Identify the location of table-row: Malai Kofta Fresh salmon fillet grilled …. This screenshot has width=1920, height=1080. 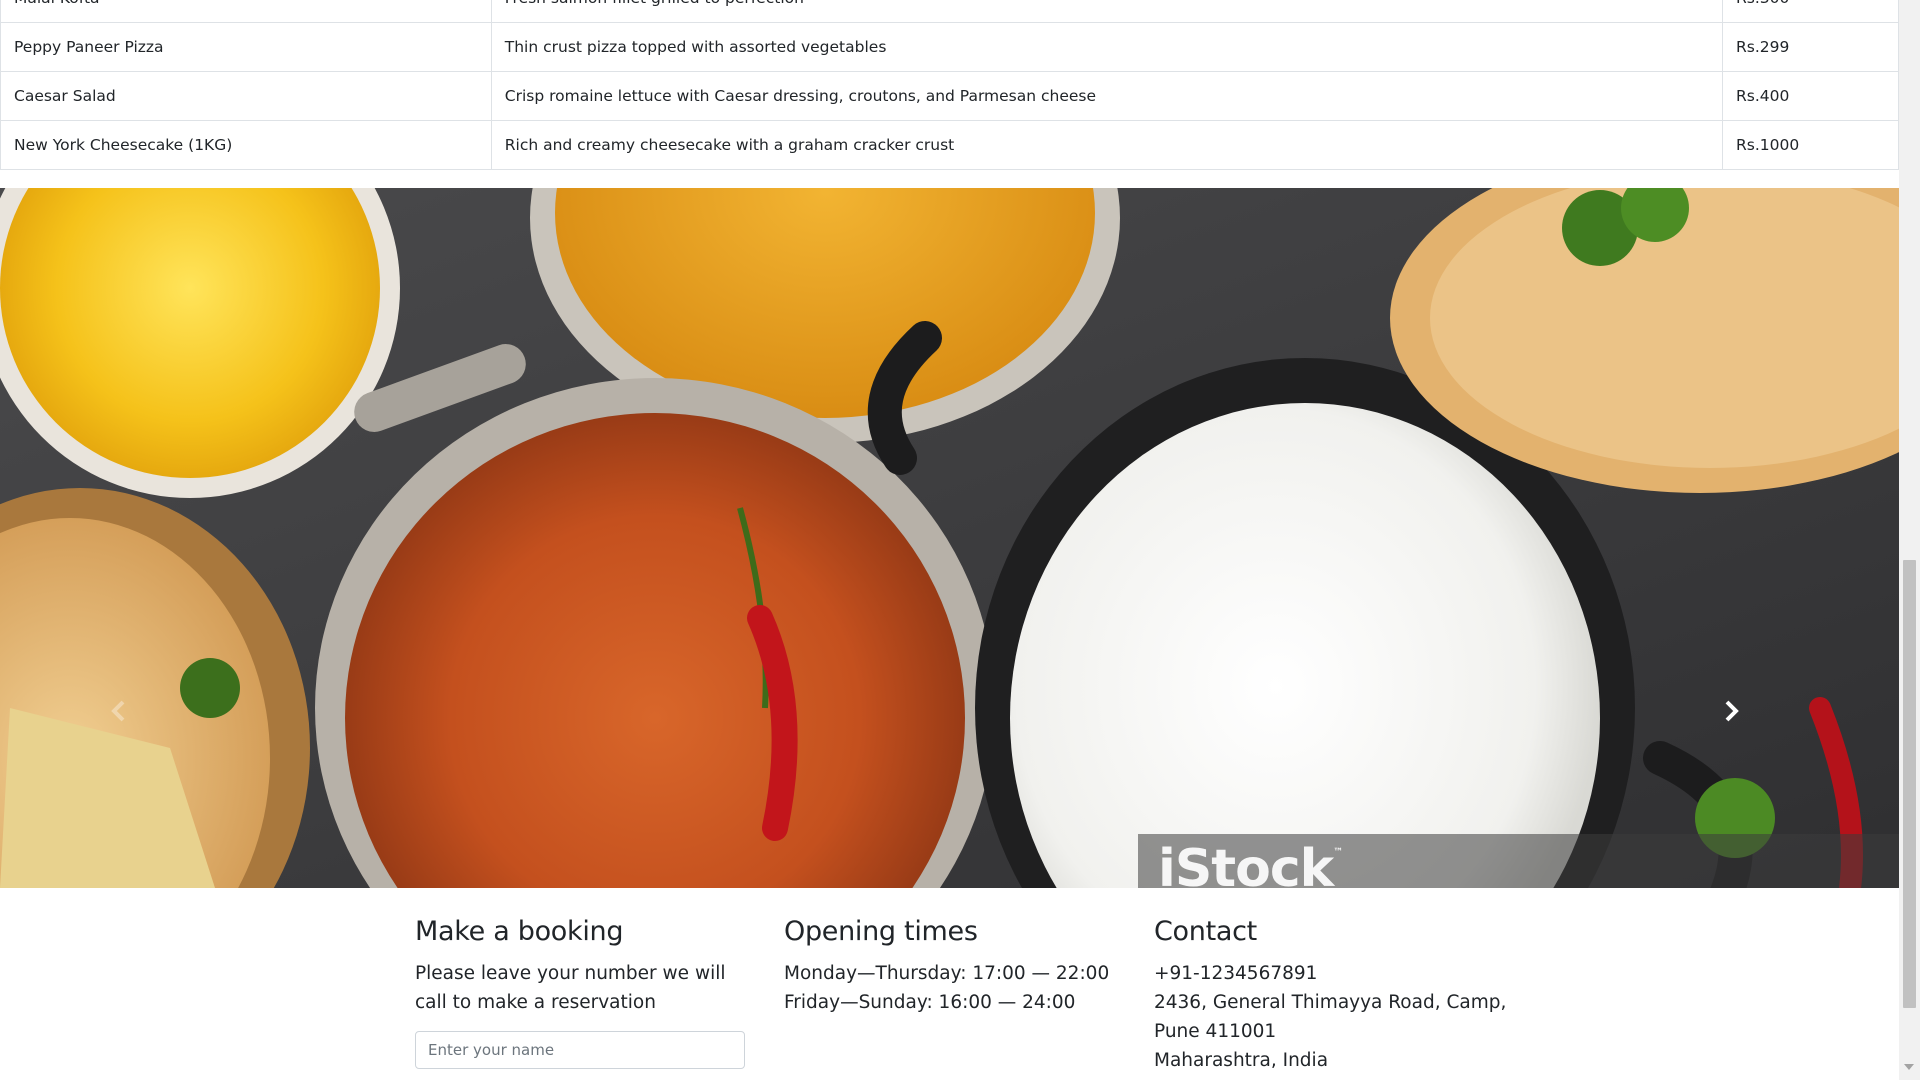
(949, 11).